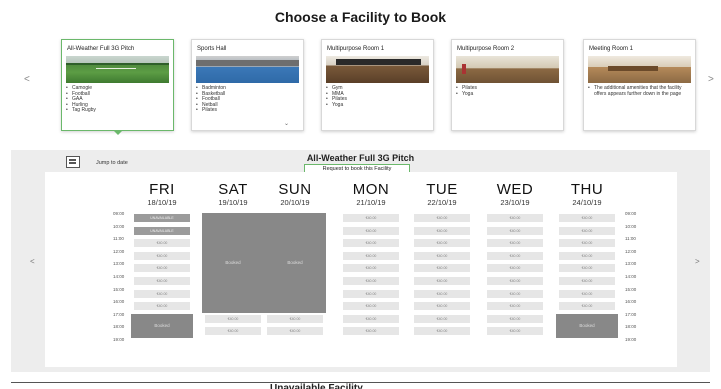 This screenshot has width=721, height=389. What do you see at coordinates (631, 226) in the screenshot?
I see `time-label: 10:00` at bounding box center [631, 226].